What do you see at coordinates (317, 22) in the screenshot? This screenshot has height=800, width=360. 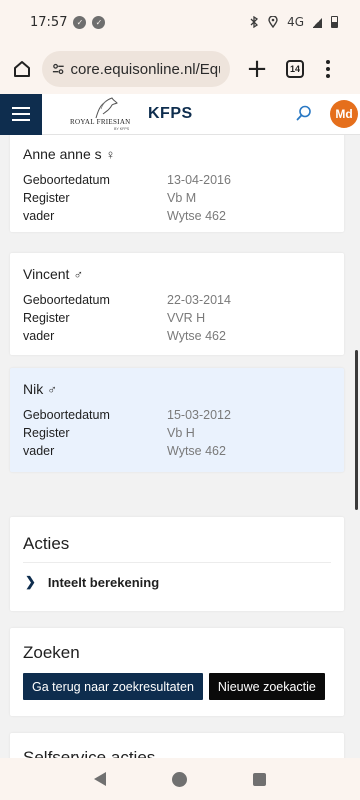 I see `signal-icon` at bounding box center [317, 22].